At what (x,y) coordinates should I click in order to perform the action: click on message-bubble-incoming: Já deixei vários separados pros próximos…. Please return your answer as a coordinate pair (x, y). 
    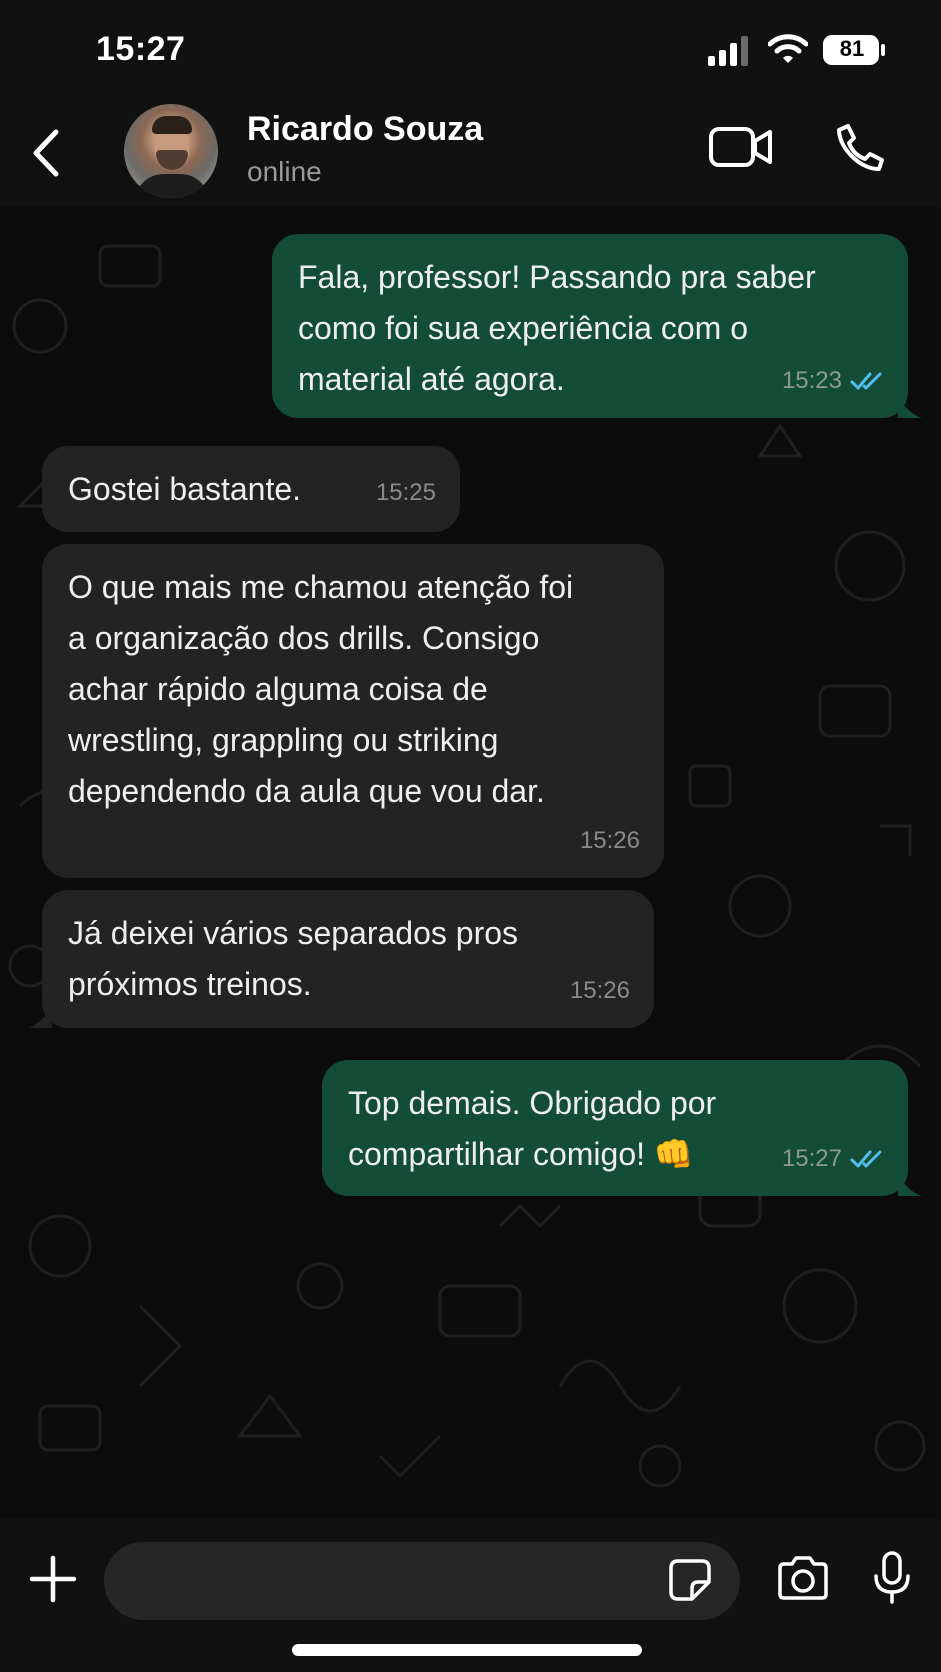
    Looking at the image, I should click on (341, 959).